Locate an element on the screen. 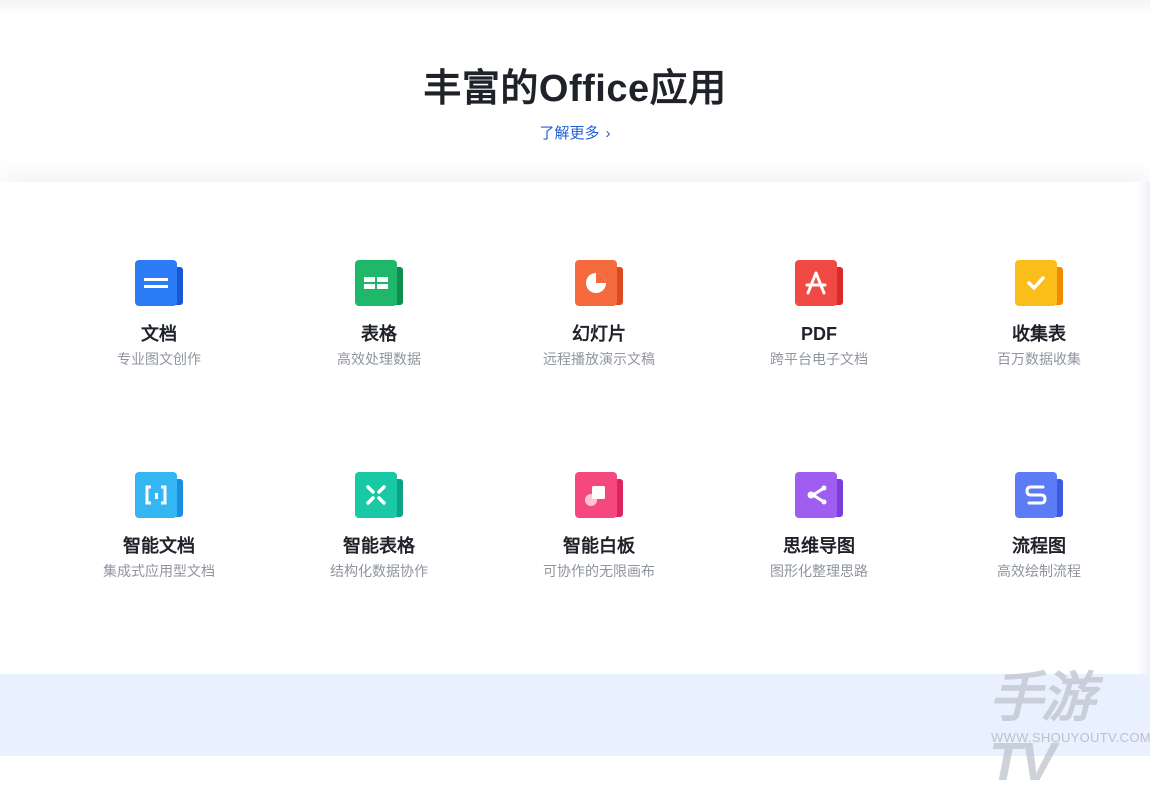 The height and width of the screenshot is (794, 1150). app-card-sheet: 表格 高效处理数据 is located at coordinates (379, 314).